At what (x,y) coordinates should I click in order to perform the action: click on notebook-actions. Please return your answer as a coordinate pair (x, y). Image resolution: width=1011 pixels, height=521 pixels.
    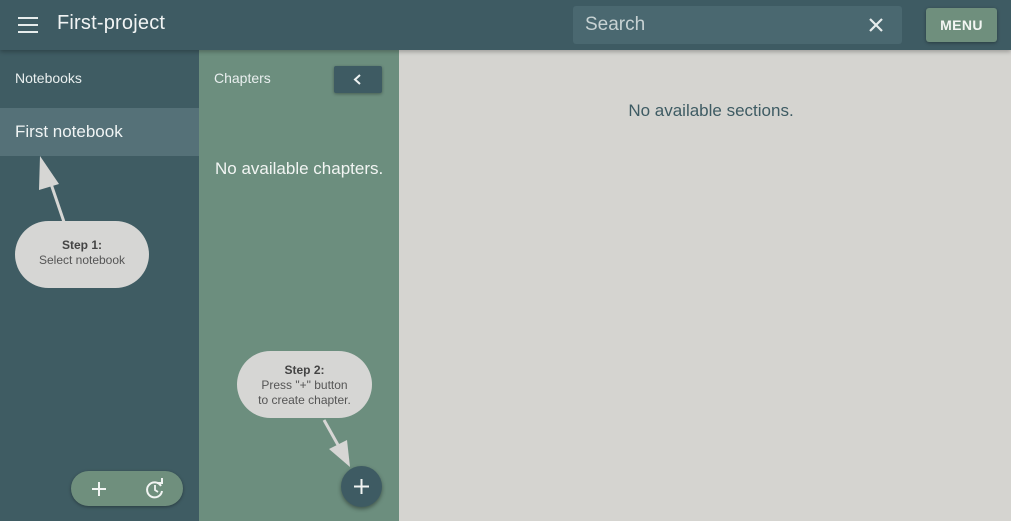
    Looking at the image, I should click on (127, 488).